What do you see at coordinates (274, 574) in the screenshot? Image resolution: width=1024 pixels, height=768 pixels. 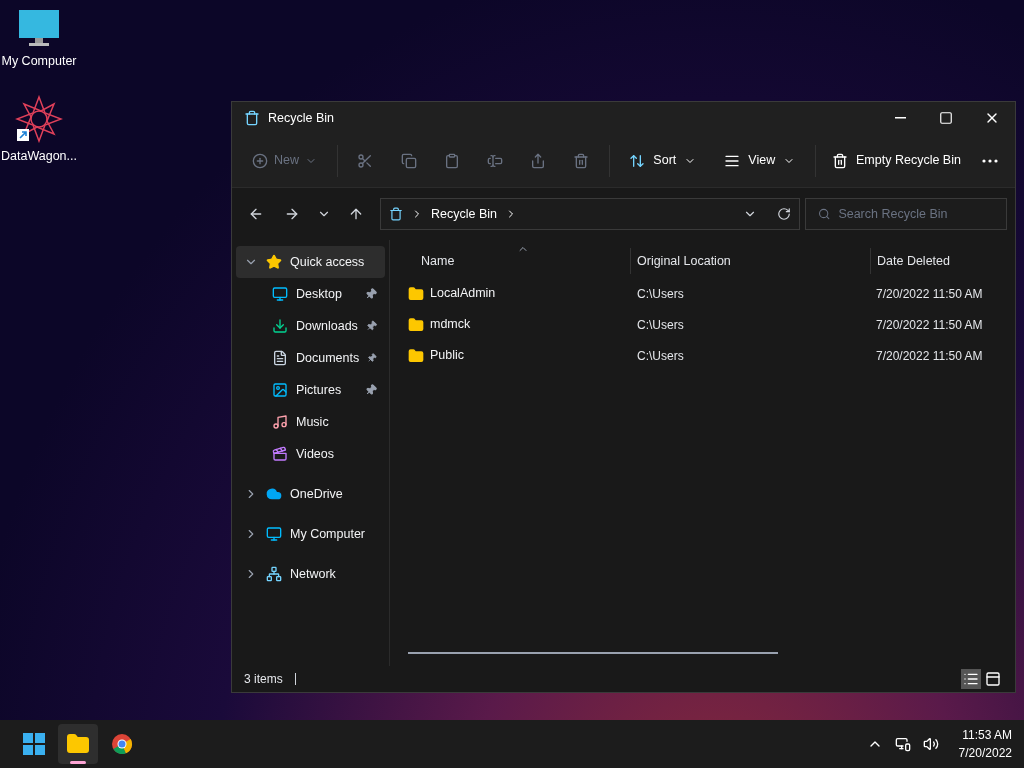 I see `network-icon` at bounding box center [274, 574].